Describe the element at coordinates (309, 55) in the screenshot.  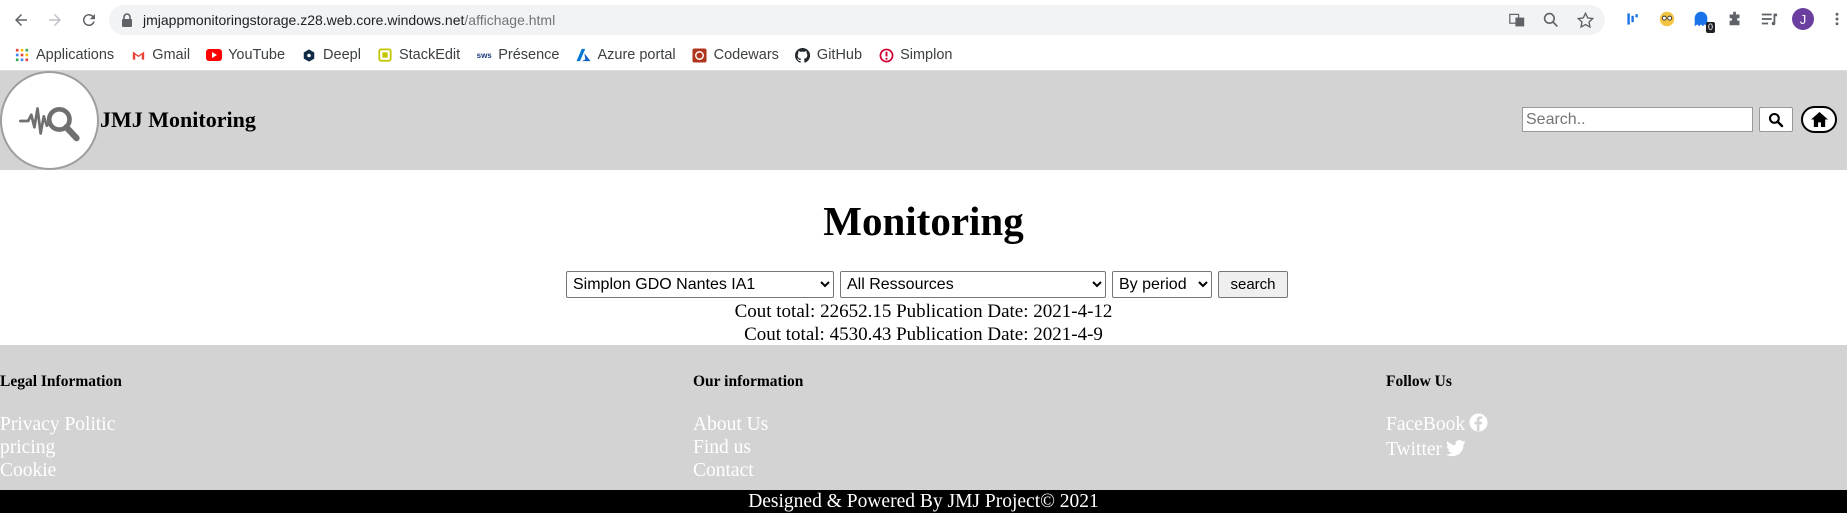
I see `deepl-icon` at that location.